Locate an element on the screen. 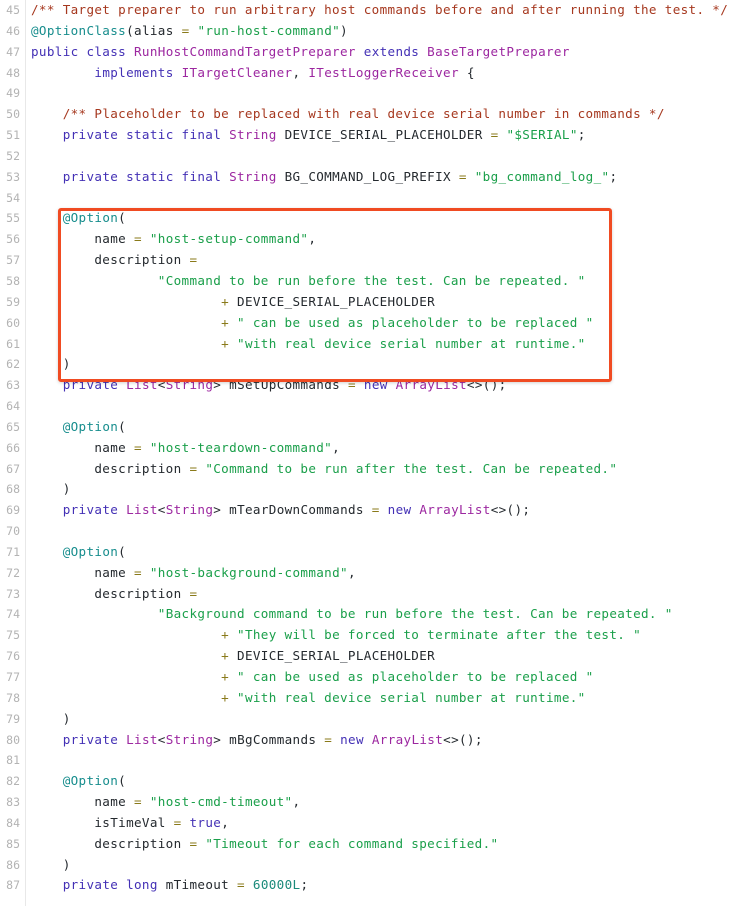  code-line: 84 isTimeVal = true, is located at coordinates (370, 823).